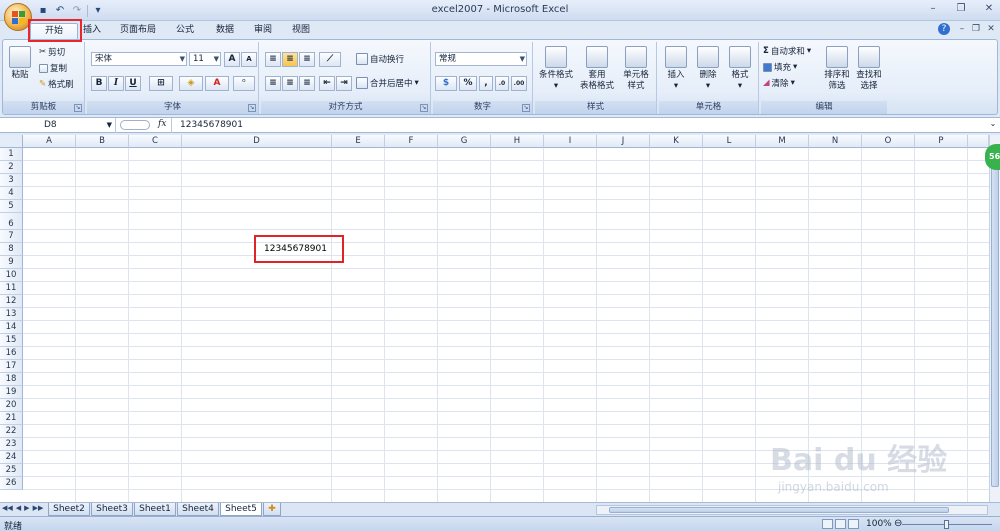 Image resolution: width=1000 pixels, height=531 pixels. What do you see at coordinates (869, 69) in the screenshot?
I see `find-select-button: 查找和 选择` at bounding box center [869, 69].